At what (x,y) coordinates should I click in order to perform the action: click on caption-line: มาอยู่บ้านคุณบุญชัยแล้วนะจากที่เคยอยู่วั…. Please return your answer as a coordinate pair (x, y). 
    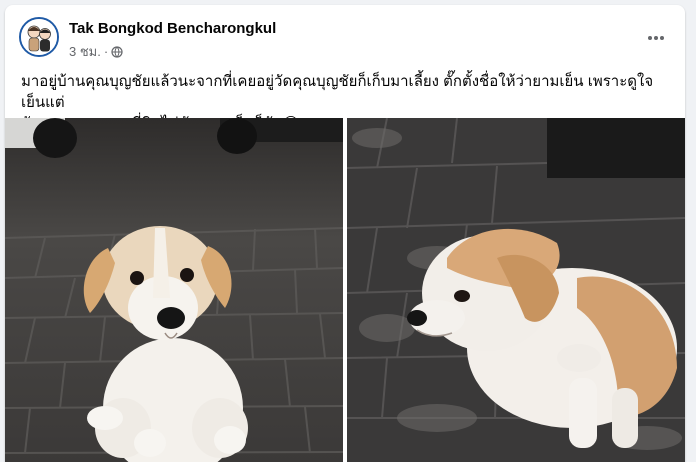
    Looking at the image, I should click on (337, 92).